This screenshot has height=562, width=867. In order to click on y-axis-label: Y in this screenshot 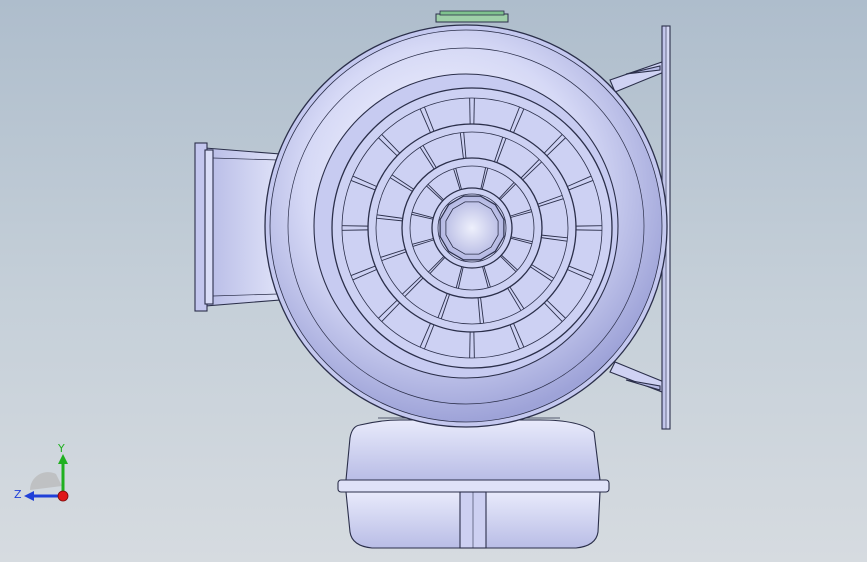, I will do `click(61, 448)`.